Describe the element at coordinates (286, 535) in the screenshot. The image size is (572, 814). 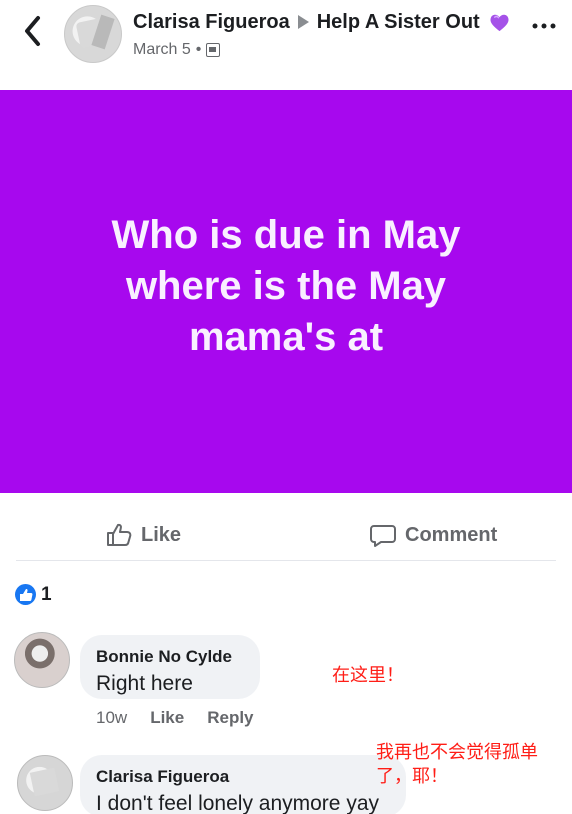
I see `post-actions: Like Comment` at that location.